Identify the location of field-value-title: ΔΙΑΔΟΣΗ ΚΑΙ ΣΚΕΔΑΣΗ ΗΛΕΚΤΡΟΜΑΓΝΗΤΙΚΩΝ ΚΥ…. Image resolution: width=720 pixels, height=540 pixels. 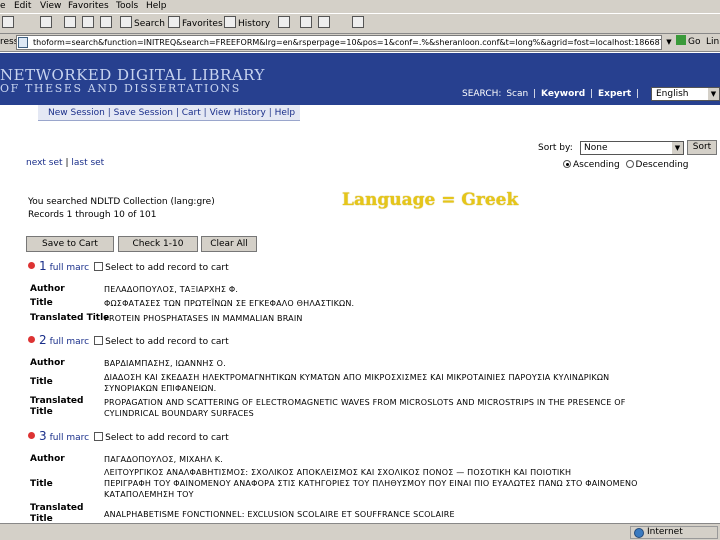
(357, 377).